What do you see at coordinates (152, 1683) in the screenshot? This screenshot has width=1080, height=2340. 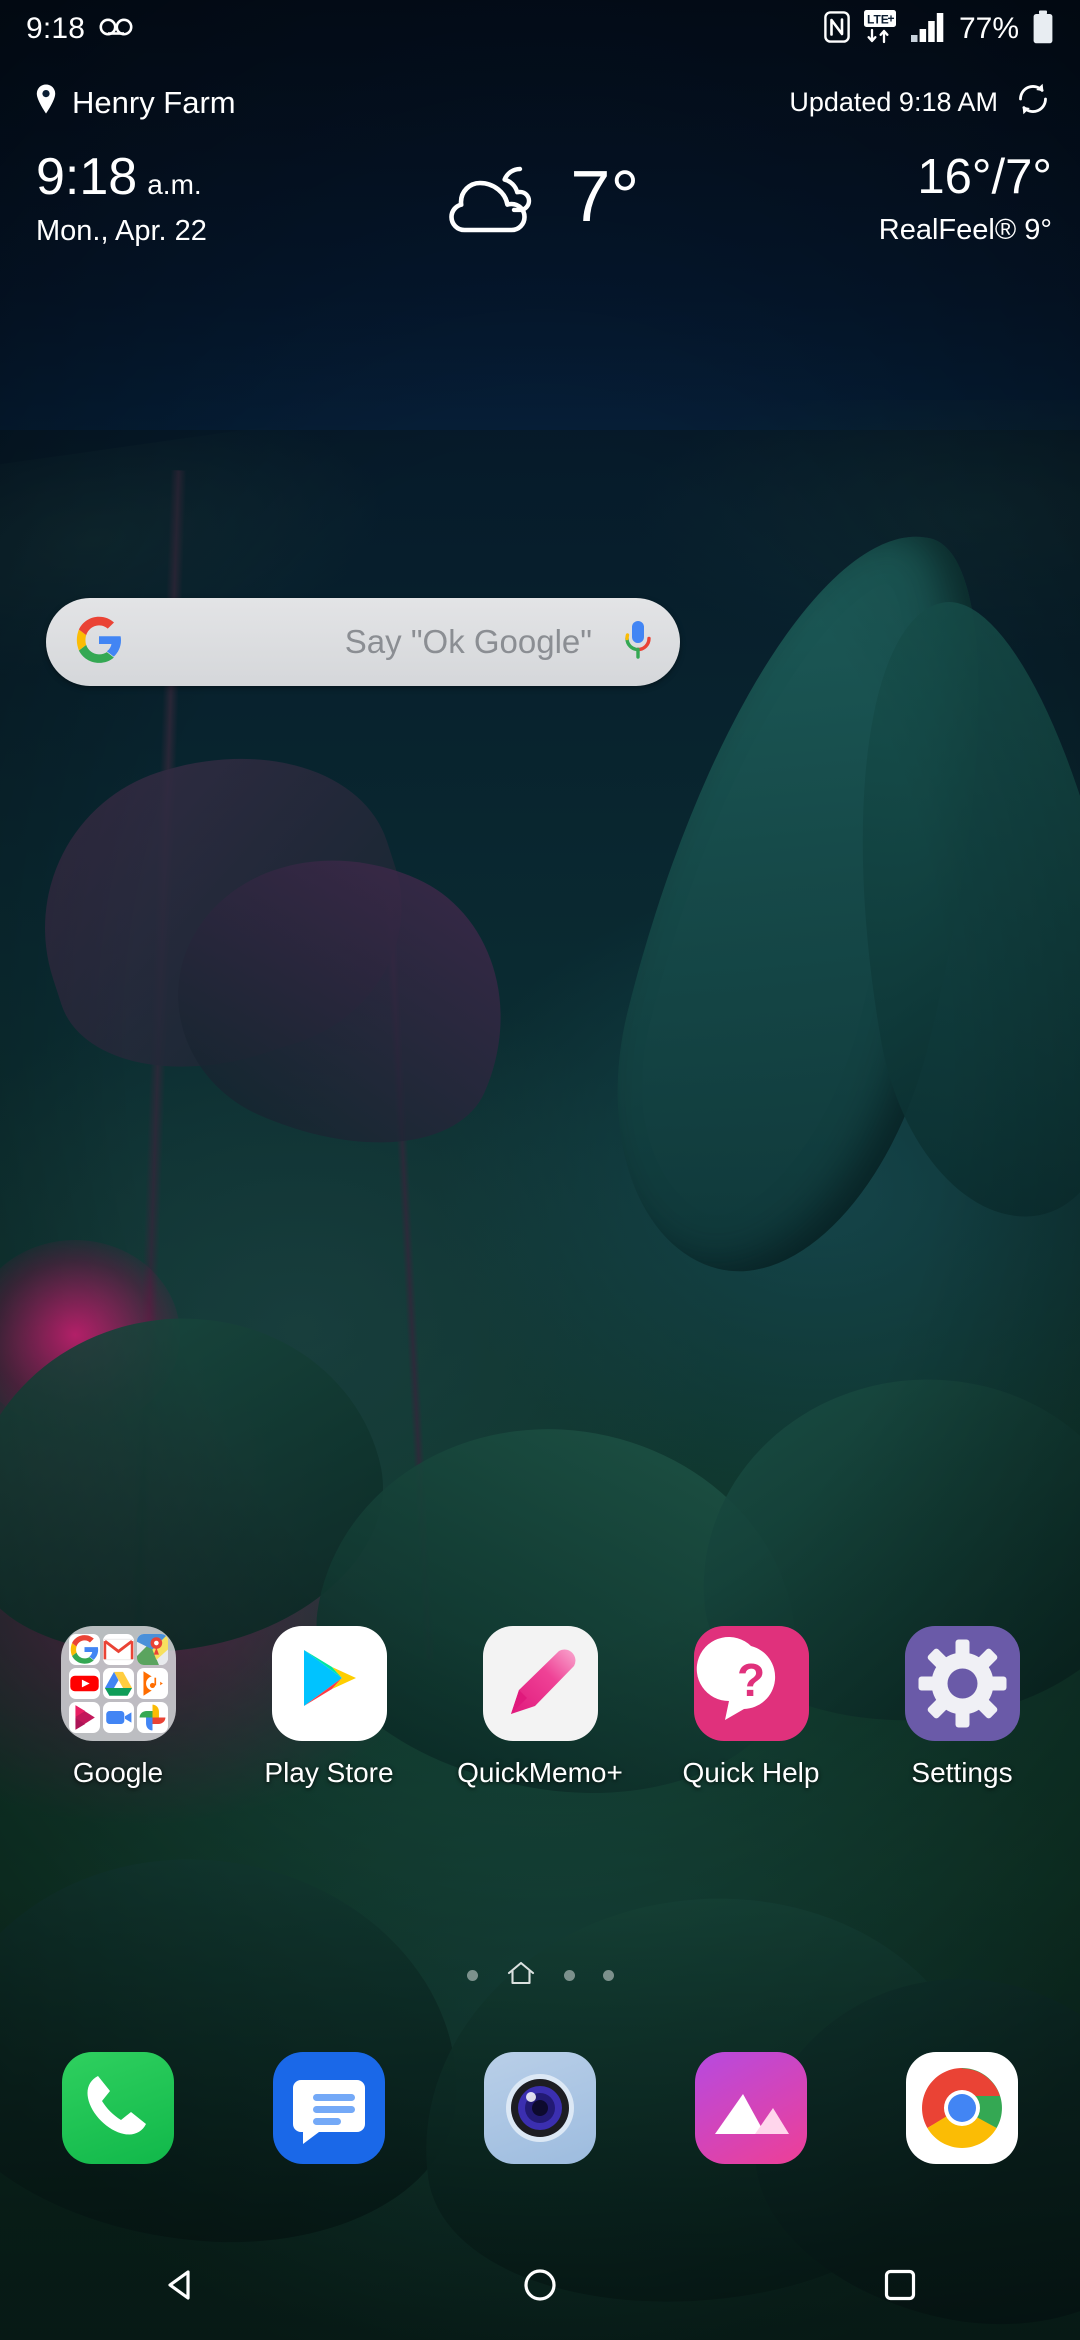 I see `play-music-icon` at bounding box center [152, 1683].